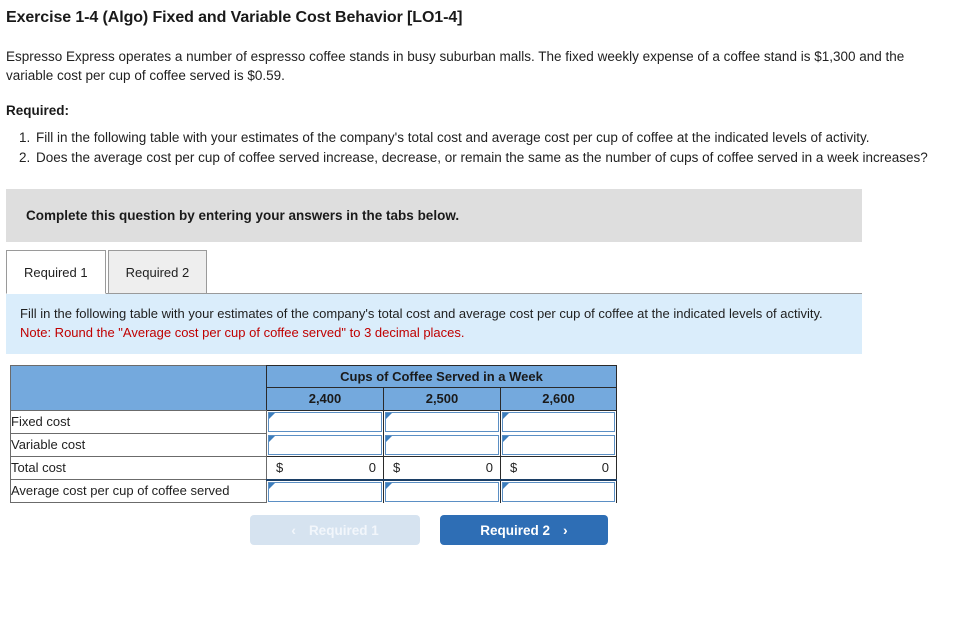  What do you see at coordinates (397, 468) in the screenshot?
I see `currency-symbol-total-2500: $` at bounding box center [397, 468].